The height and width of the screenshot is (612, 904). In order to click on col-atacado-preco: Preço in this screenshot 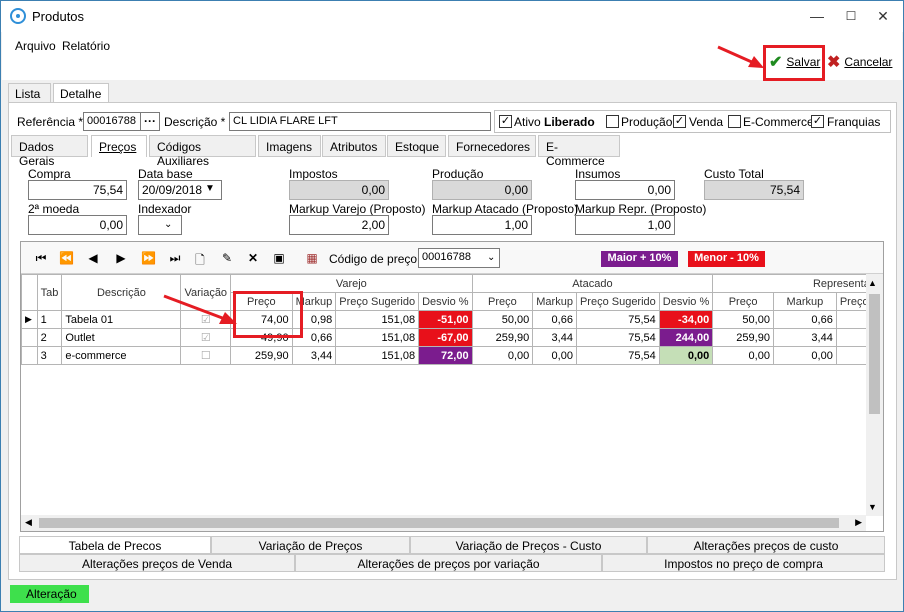, I will do `click(502, 301)`.